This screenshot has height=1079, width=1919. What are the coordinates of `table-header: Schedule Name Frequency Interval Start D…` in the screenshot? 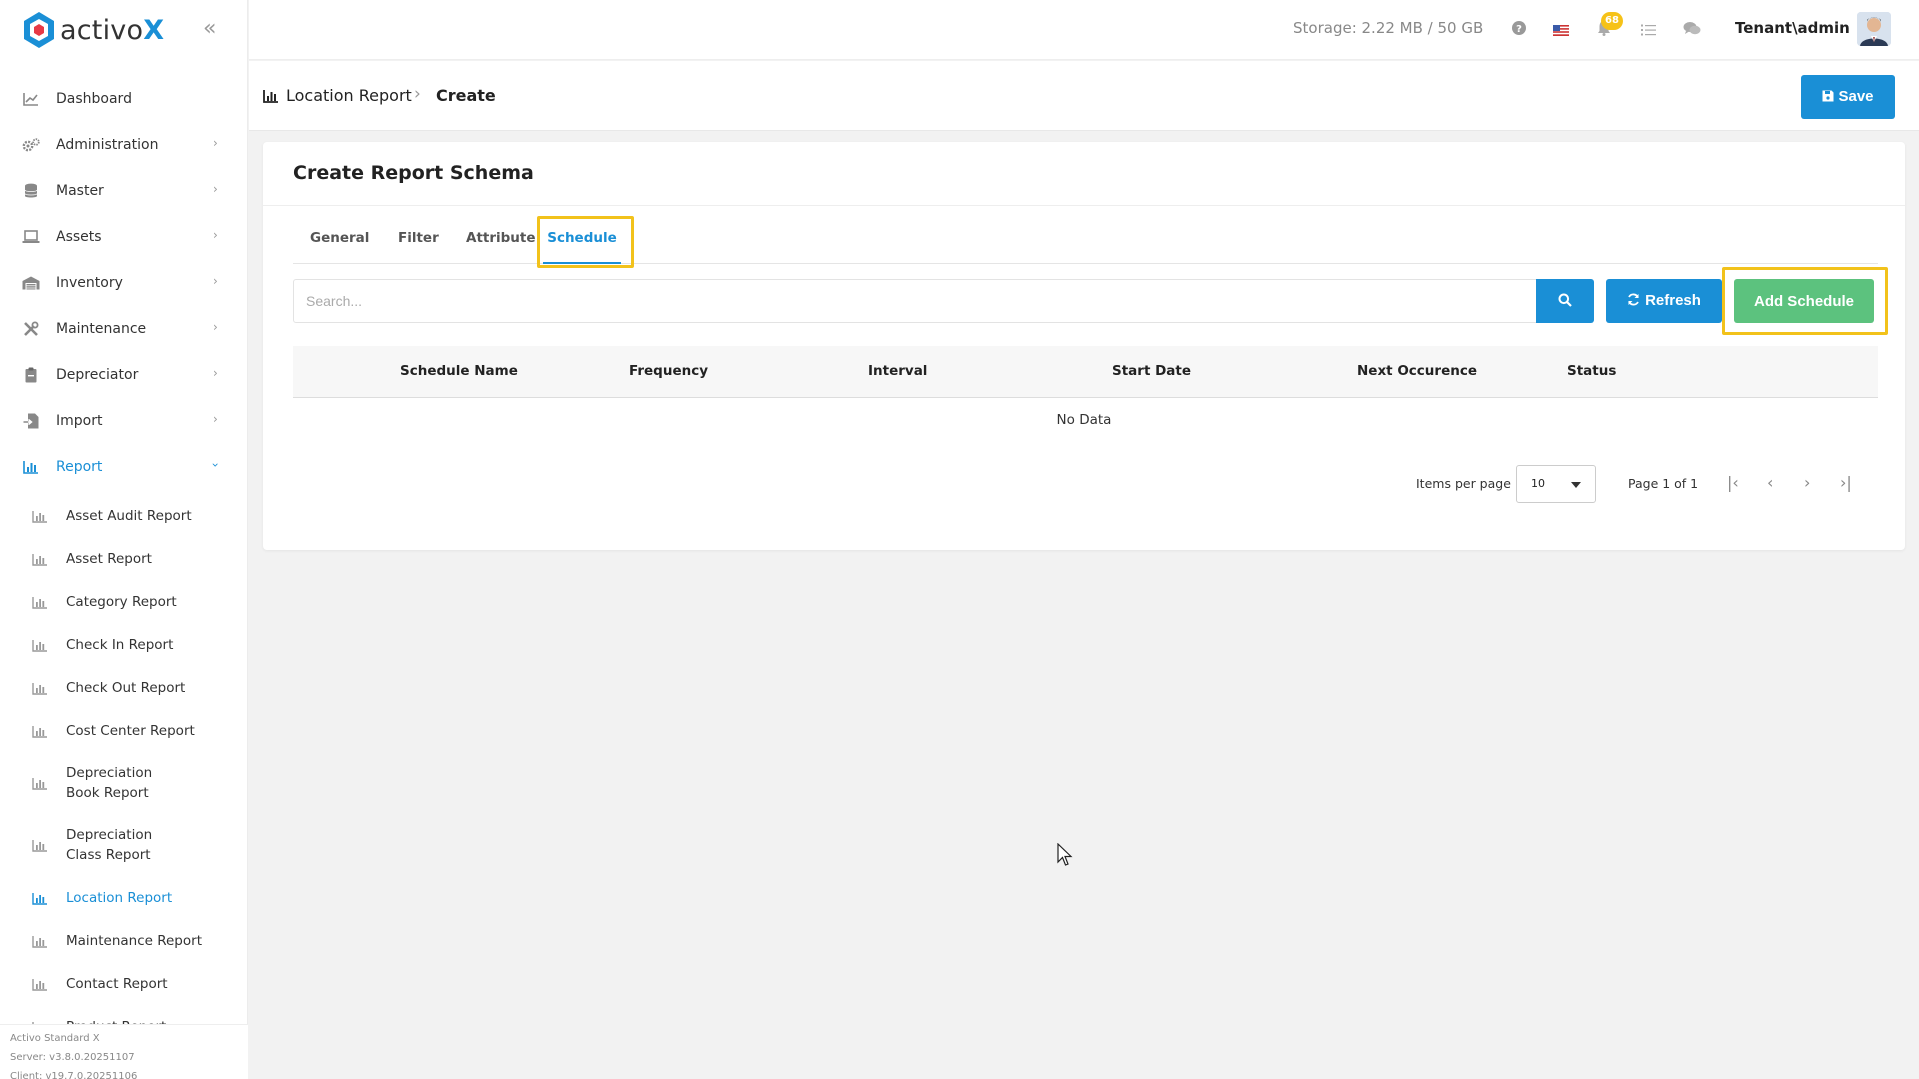 It's located at (1085, 372).